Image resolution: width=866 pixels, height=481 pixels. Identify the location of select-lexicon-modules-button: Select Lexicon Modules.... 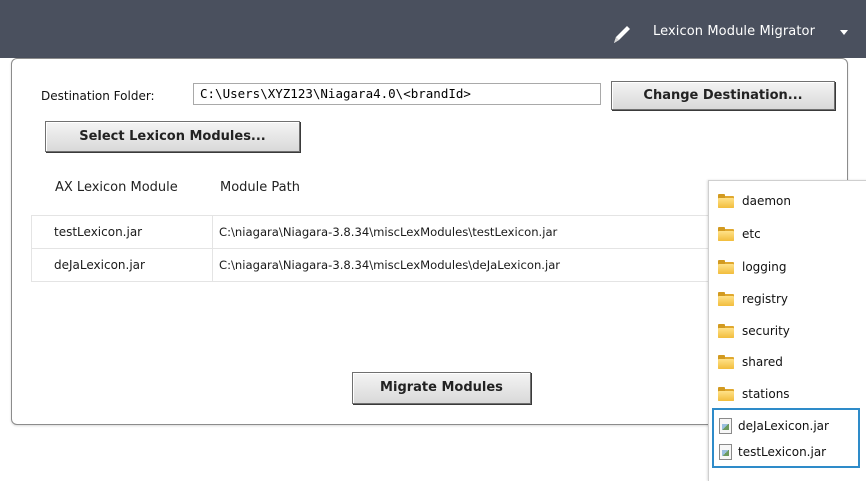
(172, 136).